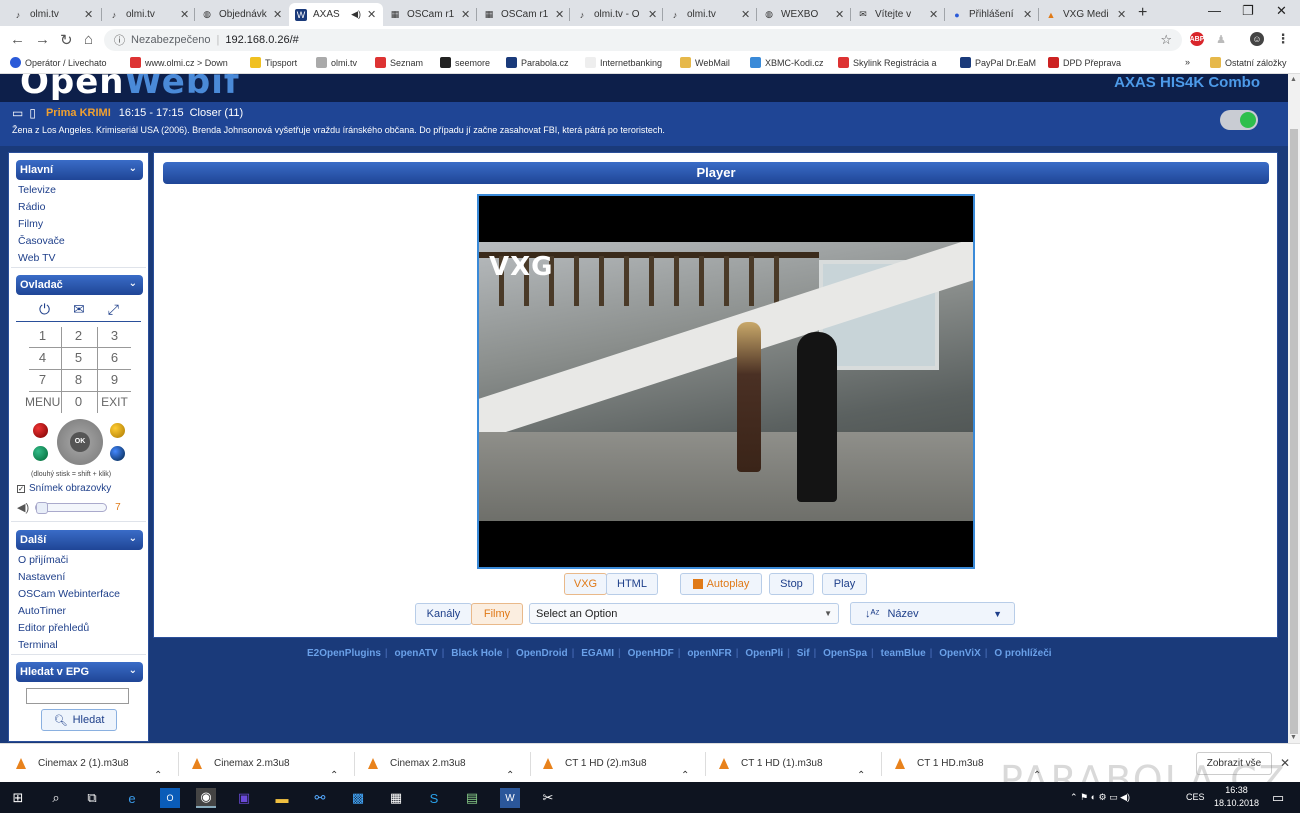 Image resolution: width=1300 pixels, height=813 pixels. I want to click on current-channel: Prima KRIMI, so click(78, 113).